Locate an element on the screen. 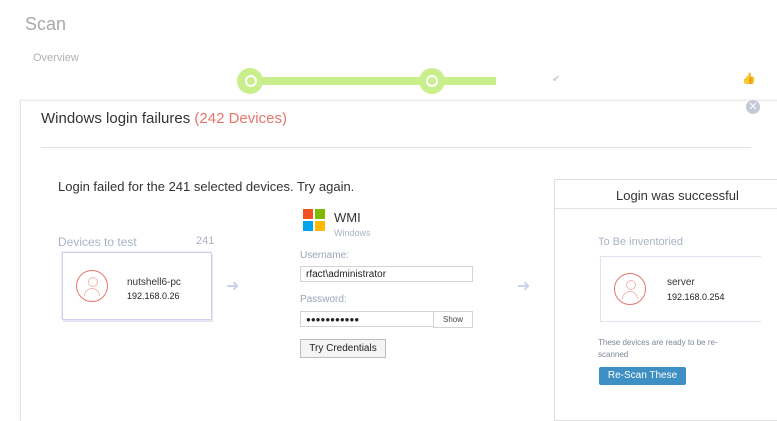 This screenshot has width=777, height=421. close-icon: ✕ is located at coordinates (753, 107).